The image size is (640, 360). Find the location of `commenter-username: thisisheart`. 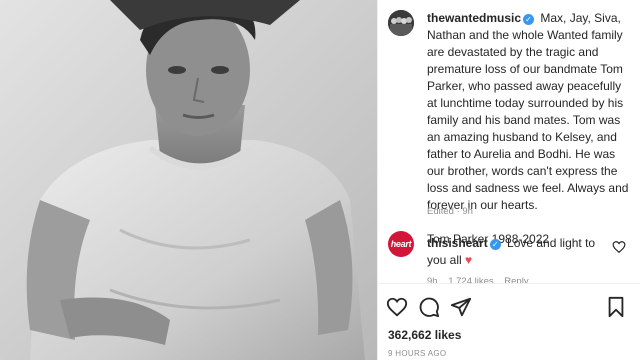

commenter-username: thisisheart is located at coordinates (457, 243).